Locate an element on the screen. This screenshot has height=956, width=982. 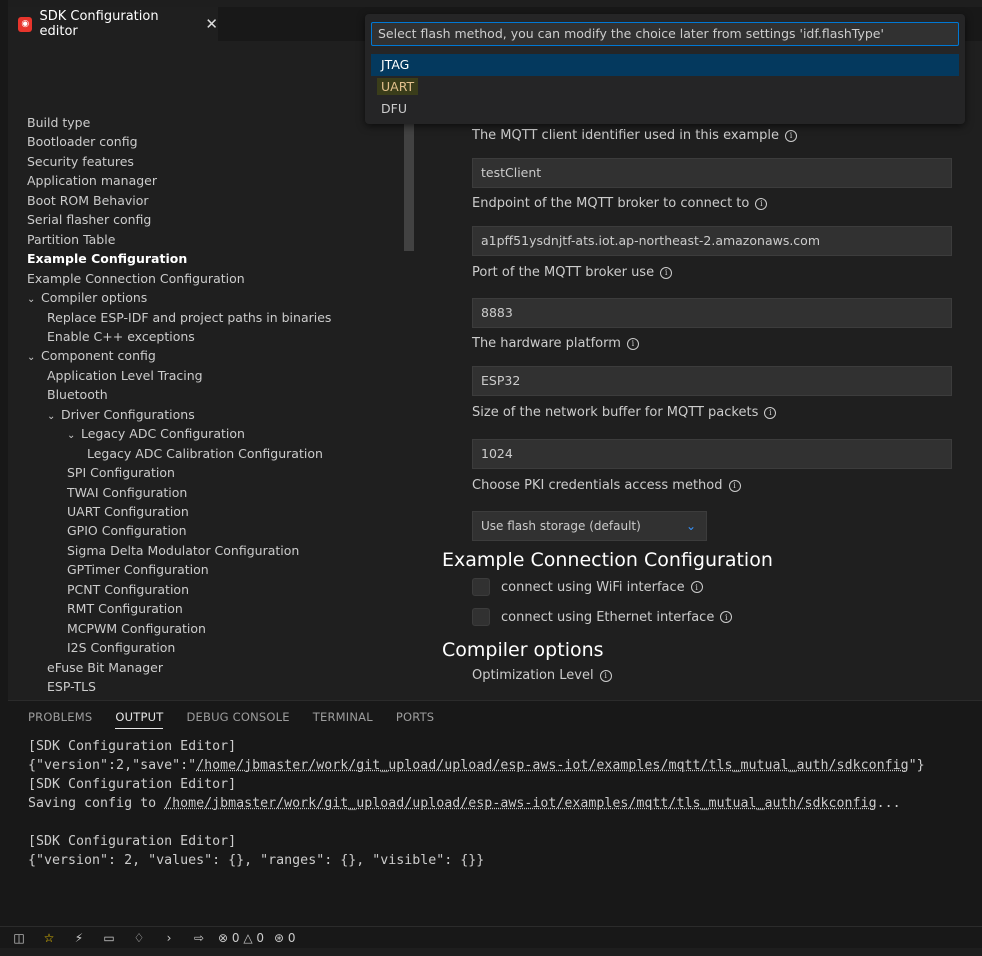
tree-item: GPTimer Configuration is located at coordinates (138, 569).